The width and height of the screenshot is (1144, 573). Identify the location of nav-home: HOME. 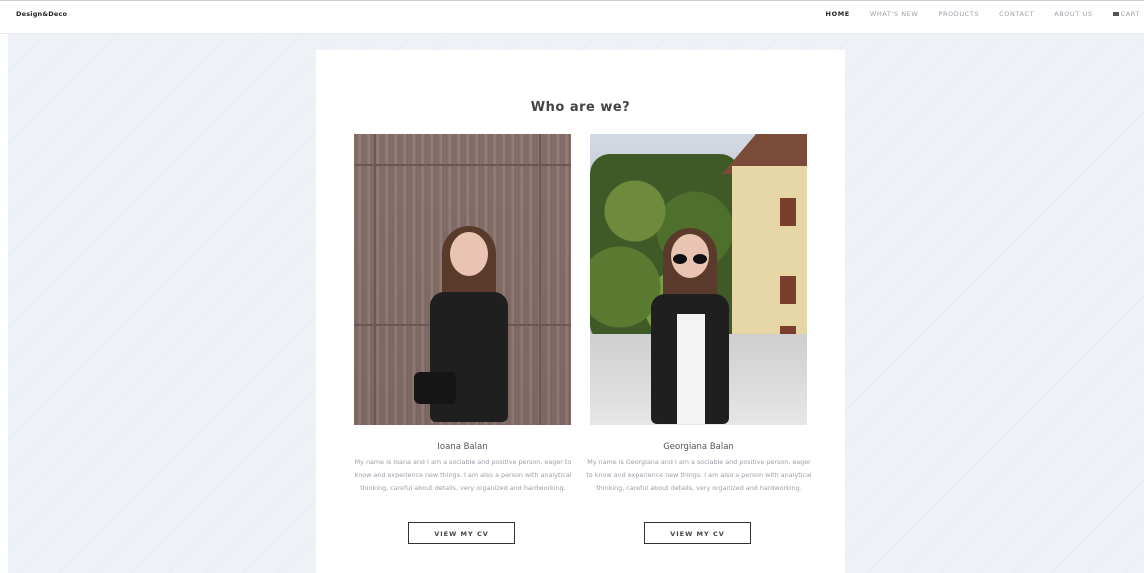
(838, 14).